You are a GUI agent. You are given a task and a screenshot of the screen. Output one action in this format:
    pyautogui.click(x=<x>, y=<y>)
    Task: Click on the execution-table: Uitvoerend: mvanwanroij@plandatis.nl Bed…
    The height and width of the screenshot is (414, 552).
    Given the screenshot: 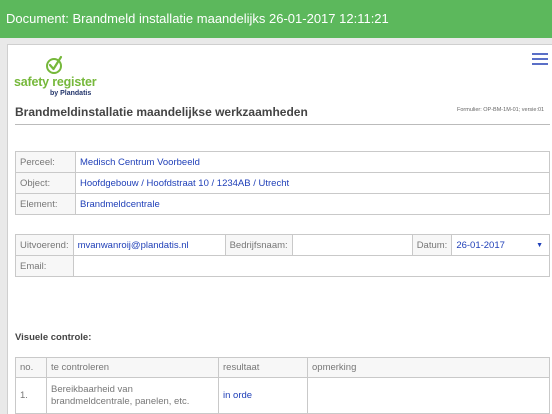 What is the action you would take?
    pyautogui.click(x=283, y=255)
    